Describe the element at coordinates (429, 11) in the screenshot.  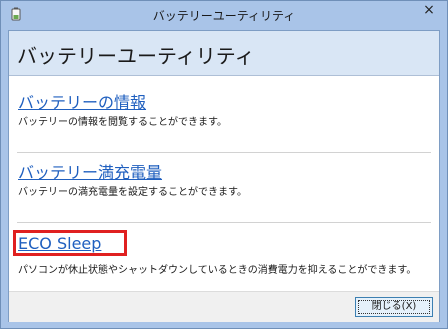
I see `window-close-button: ×` at that location.